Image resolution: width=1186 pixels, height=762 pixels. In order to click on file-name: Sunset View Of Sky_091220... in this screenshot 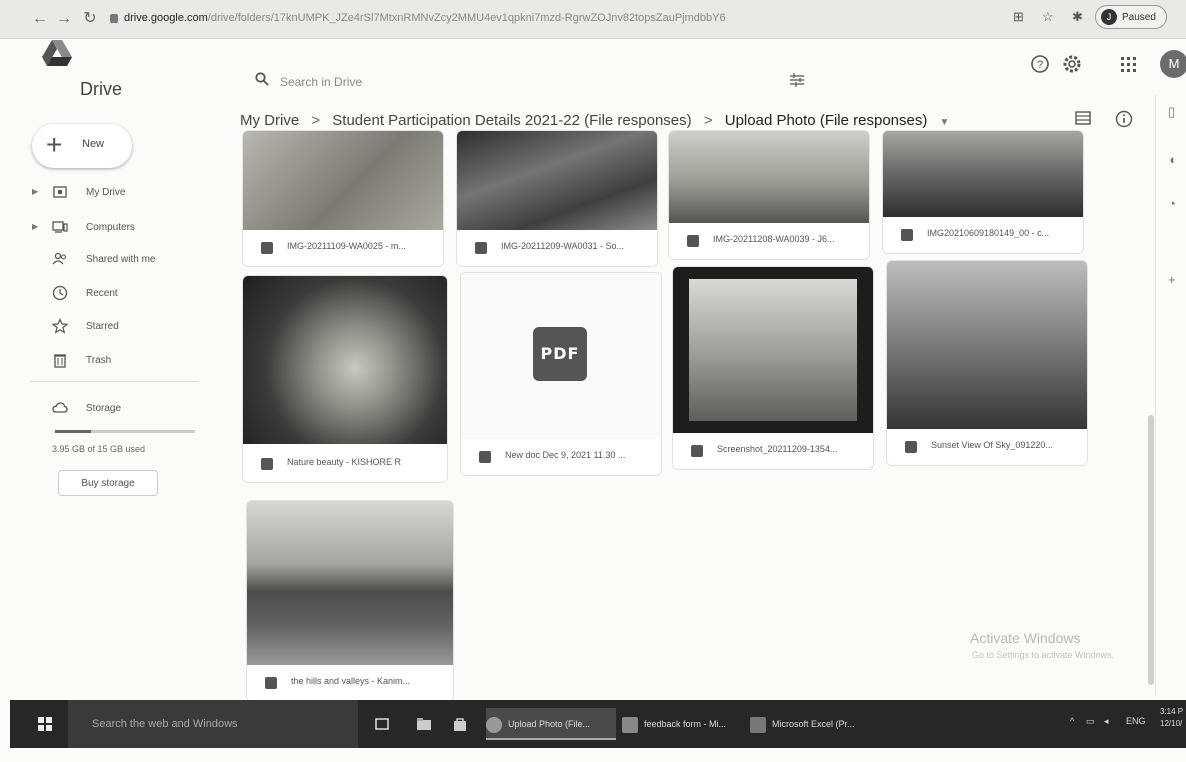, I will do `click(992, 445)`.